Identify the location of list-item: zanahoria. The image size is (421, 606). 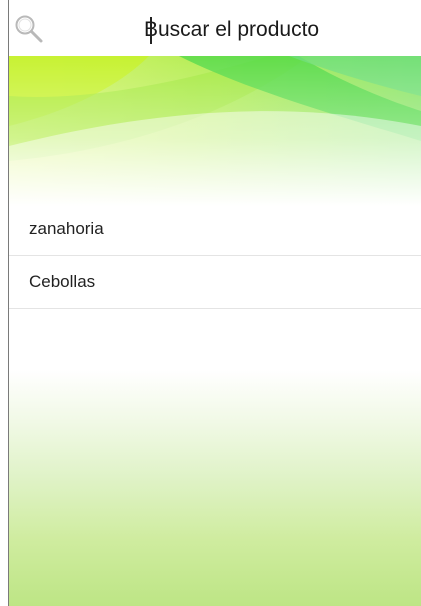
(215, 229).